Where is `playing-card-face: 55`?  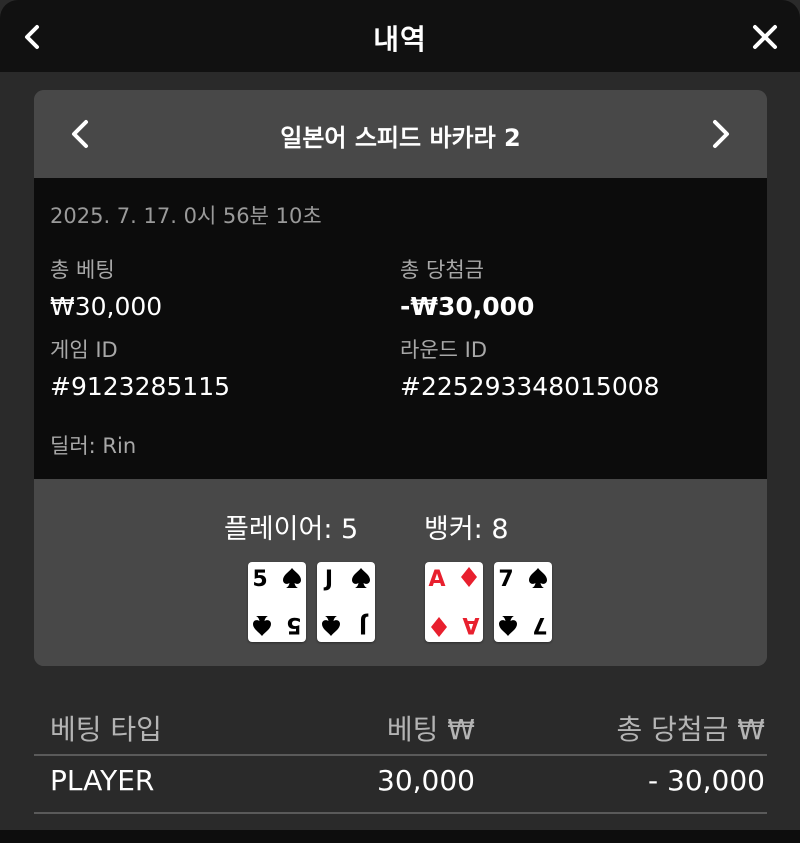
playing-card-face: 55 is located at coordinates (276, 602).